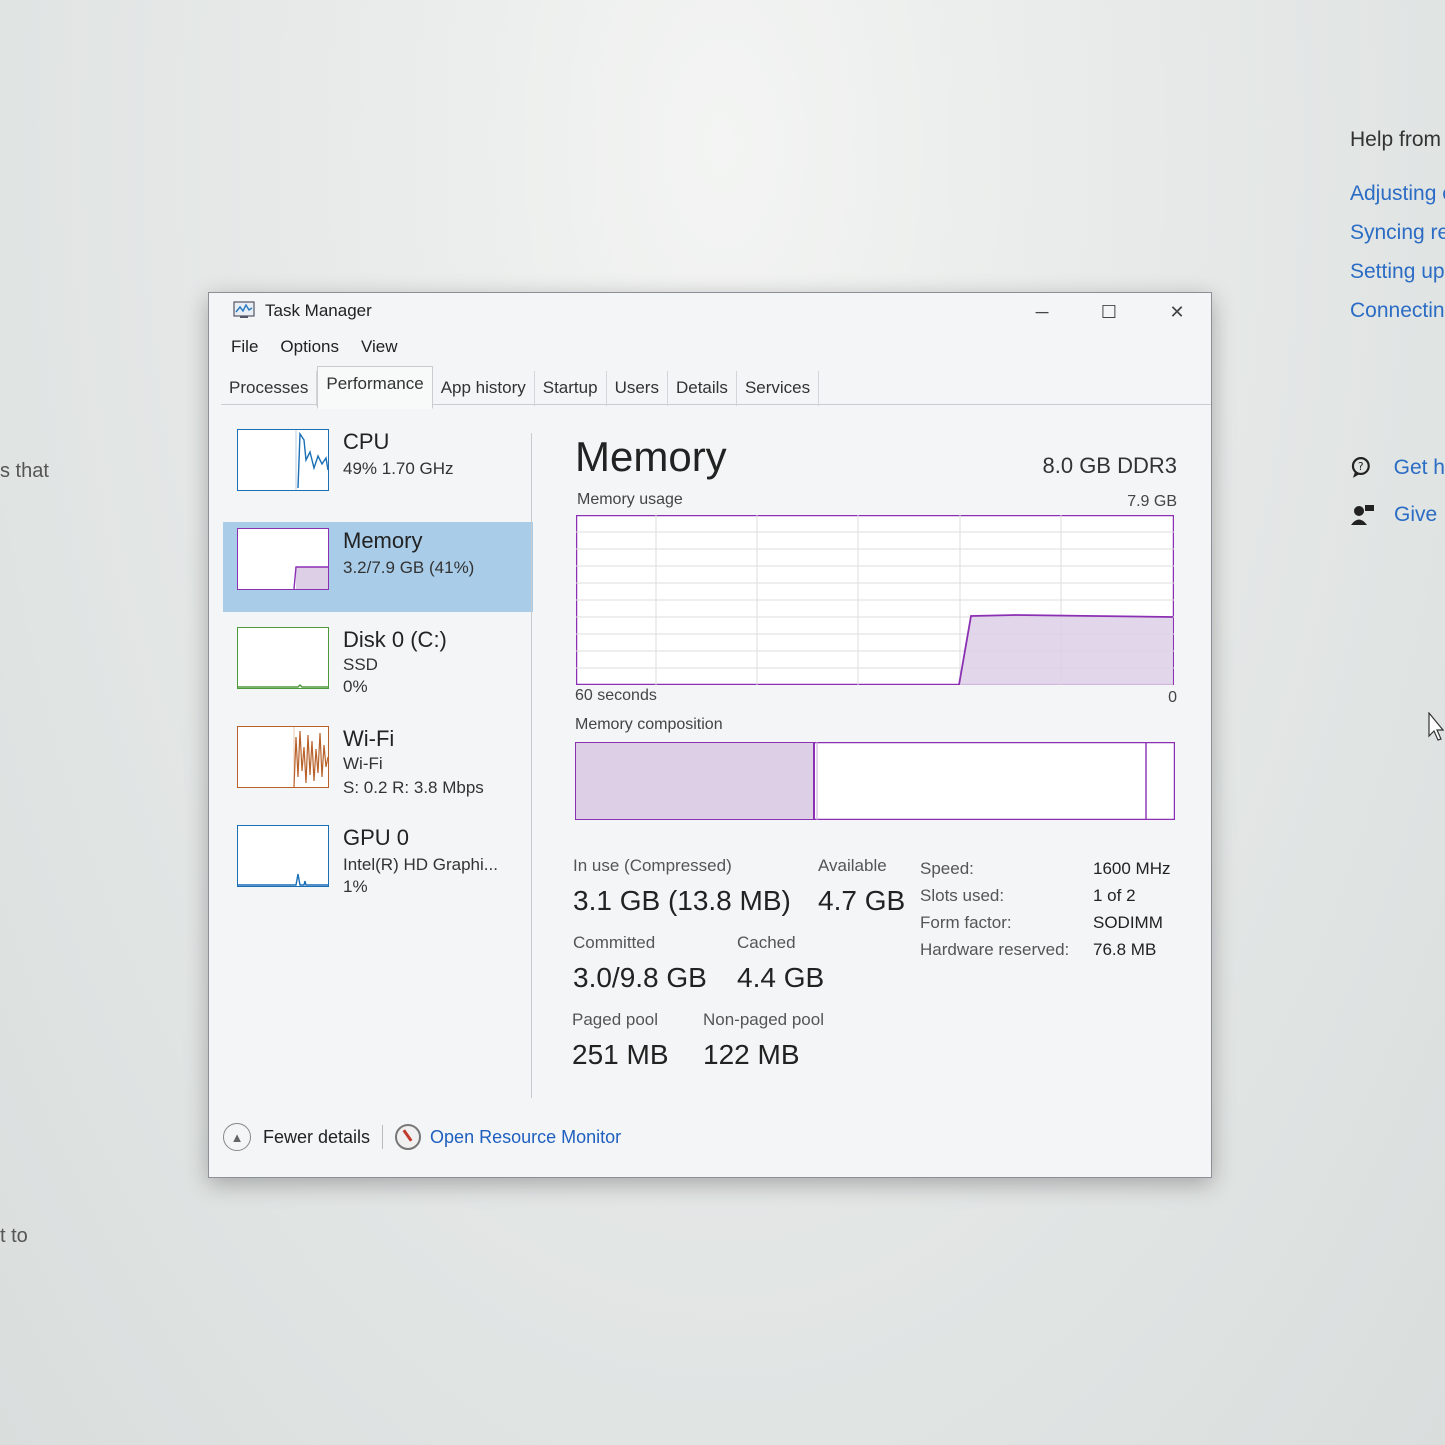  Describe the element at coordinates (318, 310) in the screenshot. I see `window-title: Task Manager` at that location.